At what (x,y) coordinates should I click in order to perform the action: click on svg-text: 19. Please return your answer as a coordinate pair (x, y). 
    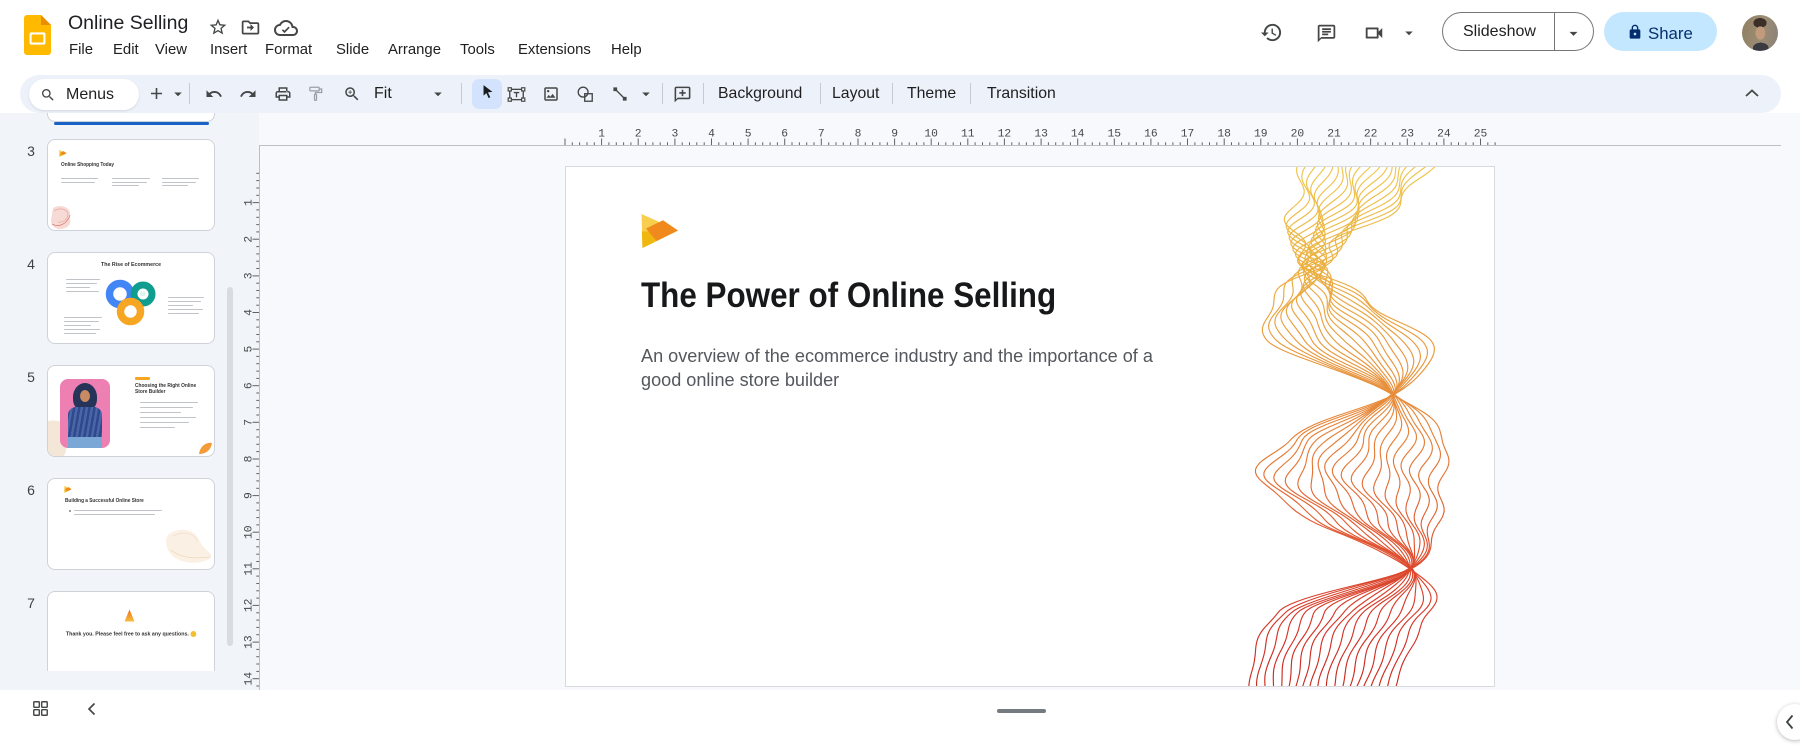
    Looking at the image, I should click on (1261, 135).